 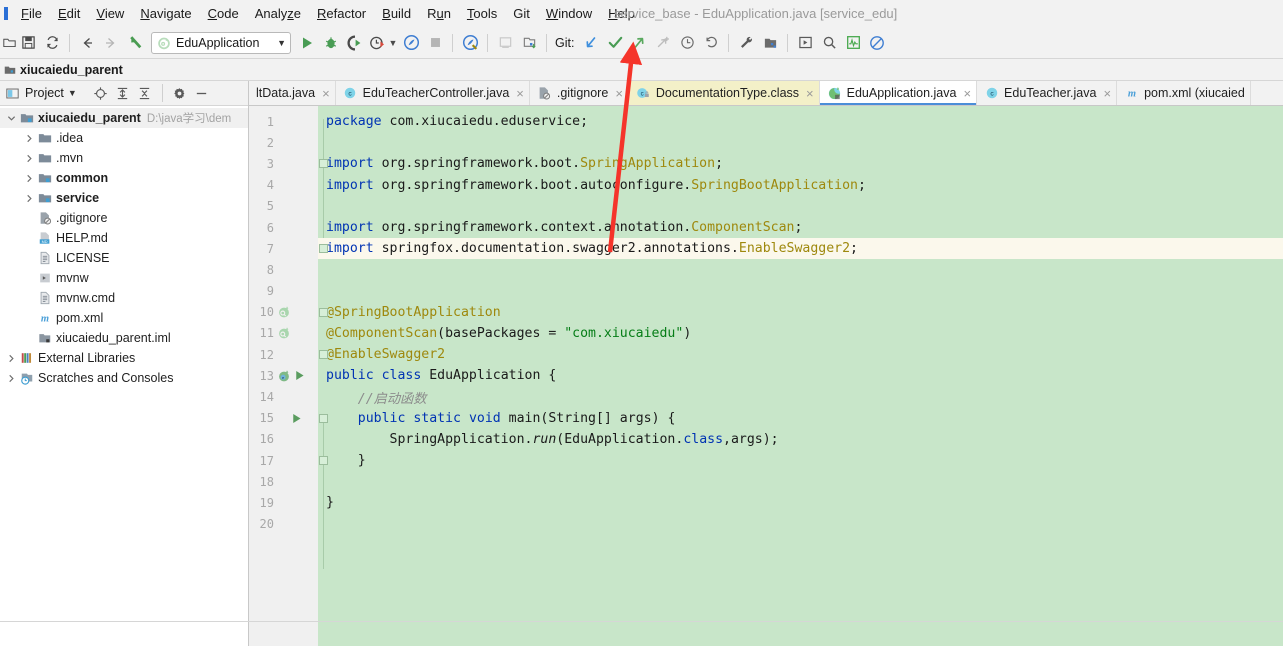 What do you see at coordinates (283, 269) in the screenshot?
I see `gutter-line-8: 8` at bounding box center [283, 269].